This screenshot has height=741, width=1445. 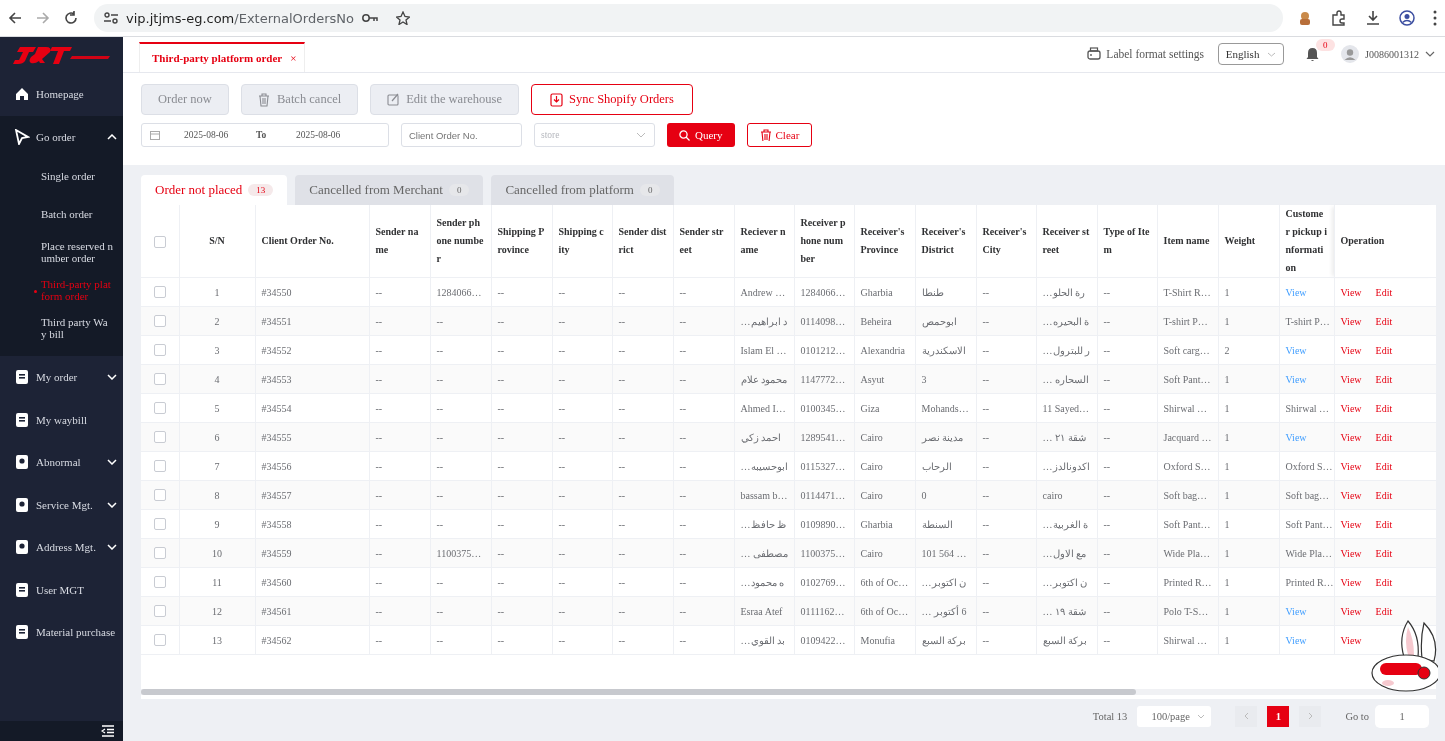 I want to click on submenu-item: Third party Way bill, so click(x=61, y=329).